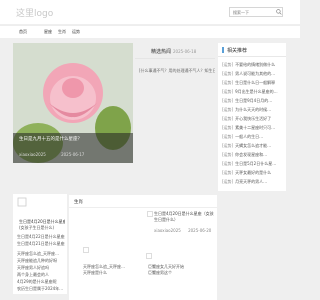 The image size is (320, 300). Describe the element at coordinates (40, 207) in the screenshot. I see `article-thumbnail` at that location.